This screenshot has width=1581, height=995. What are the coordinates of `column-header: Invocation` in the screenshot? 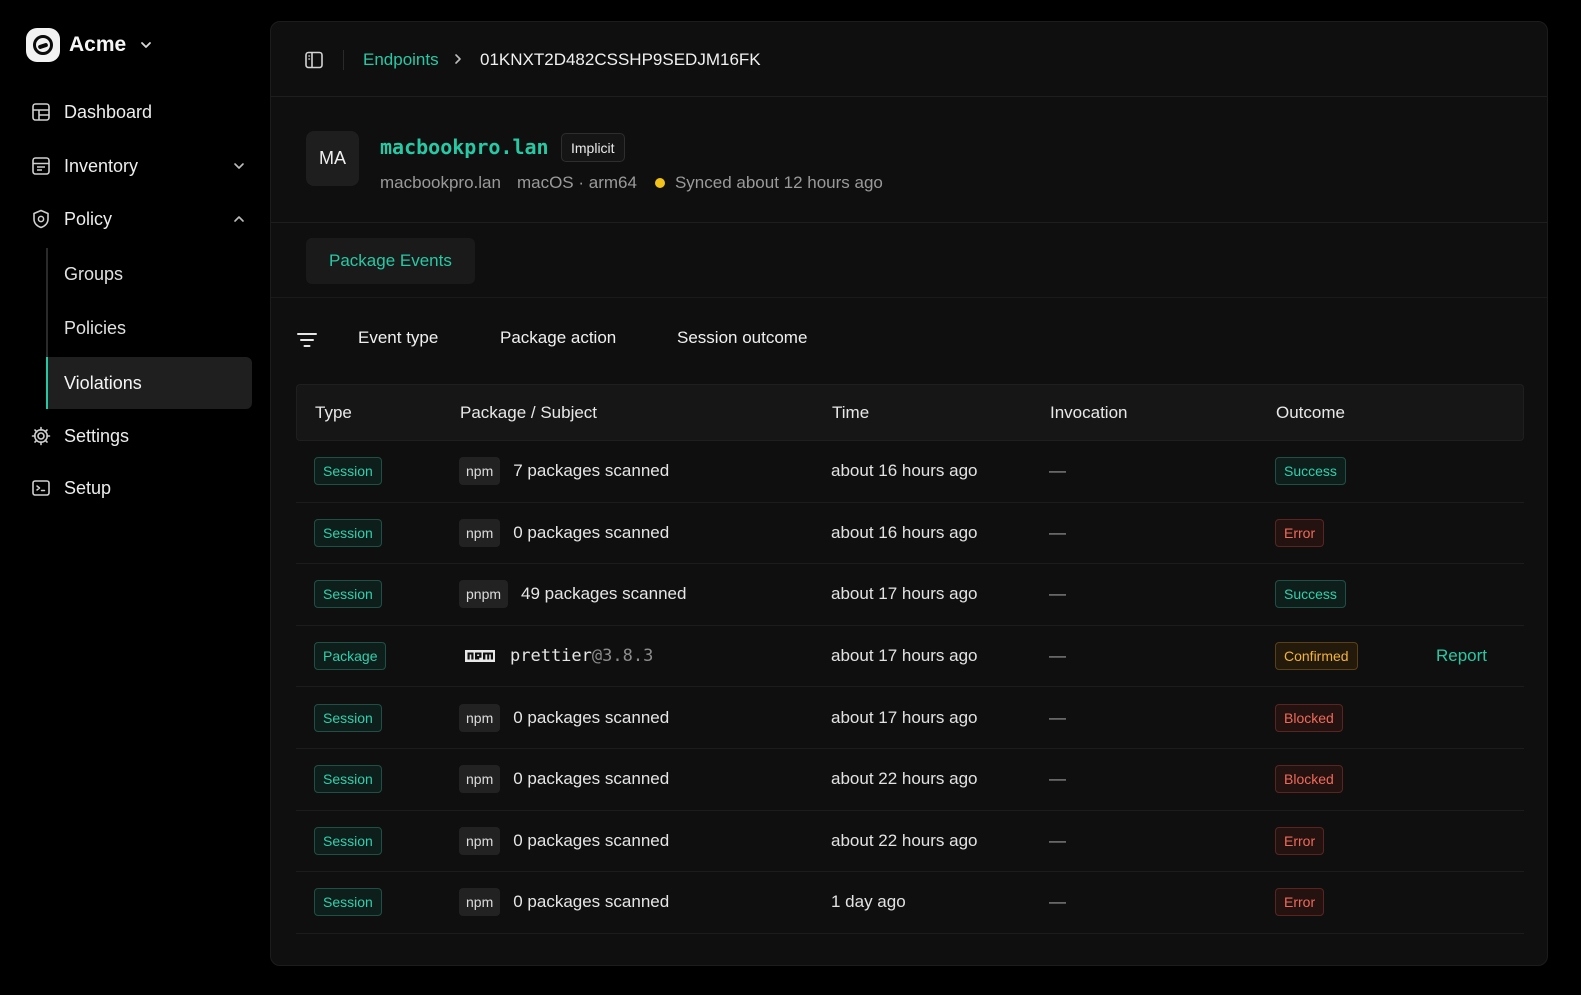 It's located at (1089, 412).